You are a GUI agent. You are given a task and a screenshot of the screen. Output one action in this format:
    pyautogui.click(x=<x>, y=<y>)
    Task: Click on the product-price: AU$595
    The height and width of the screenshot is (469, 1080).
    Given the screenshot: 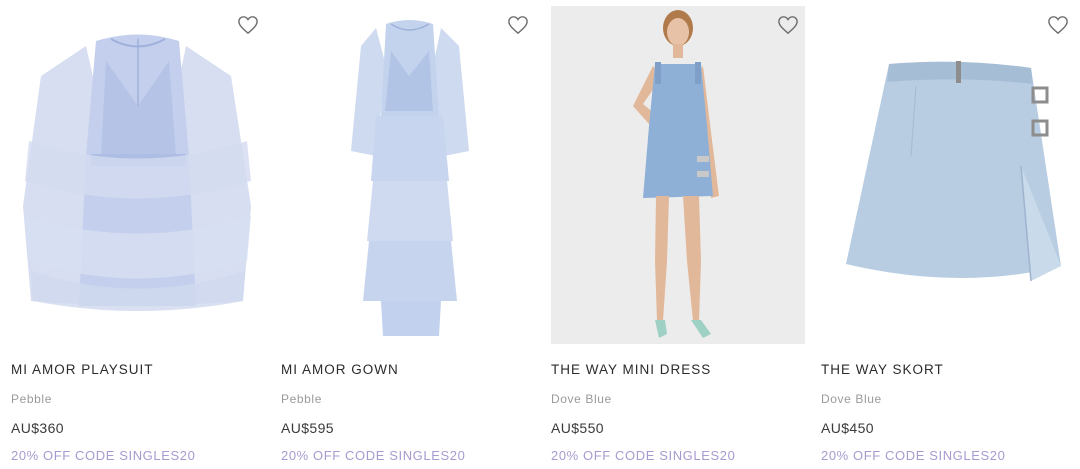 What is the action you would take?
    pyautogui.click(x=307, y=428)
    